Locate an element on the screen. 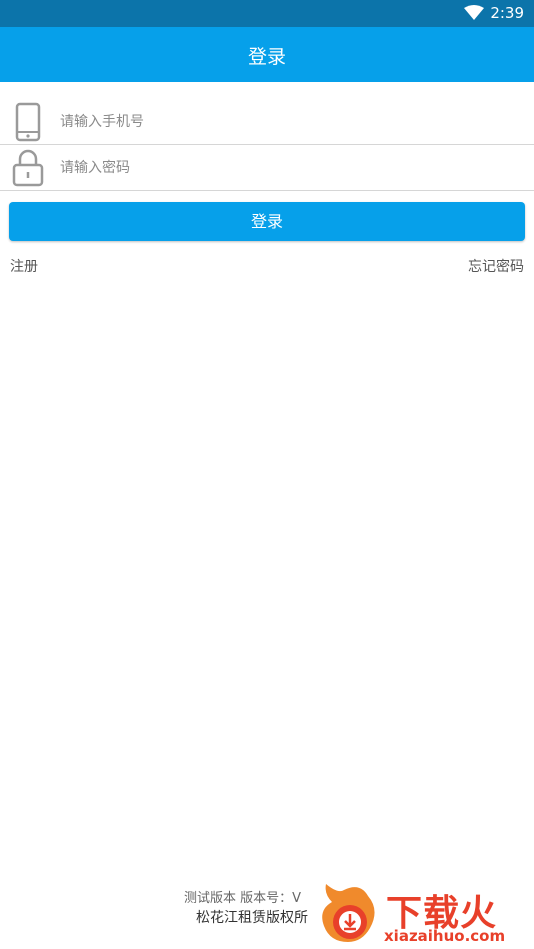 This screenshot has width=534, height=949. app-bar: 登录 is located at coordinates (267, 54).